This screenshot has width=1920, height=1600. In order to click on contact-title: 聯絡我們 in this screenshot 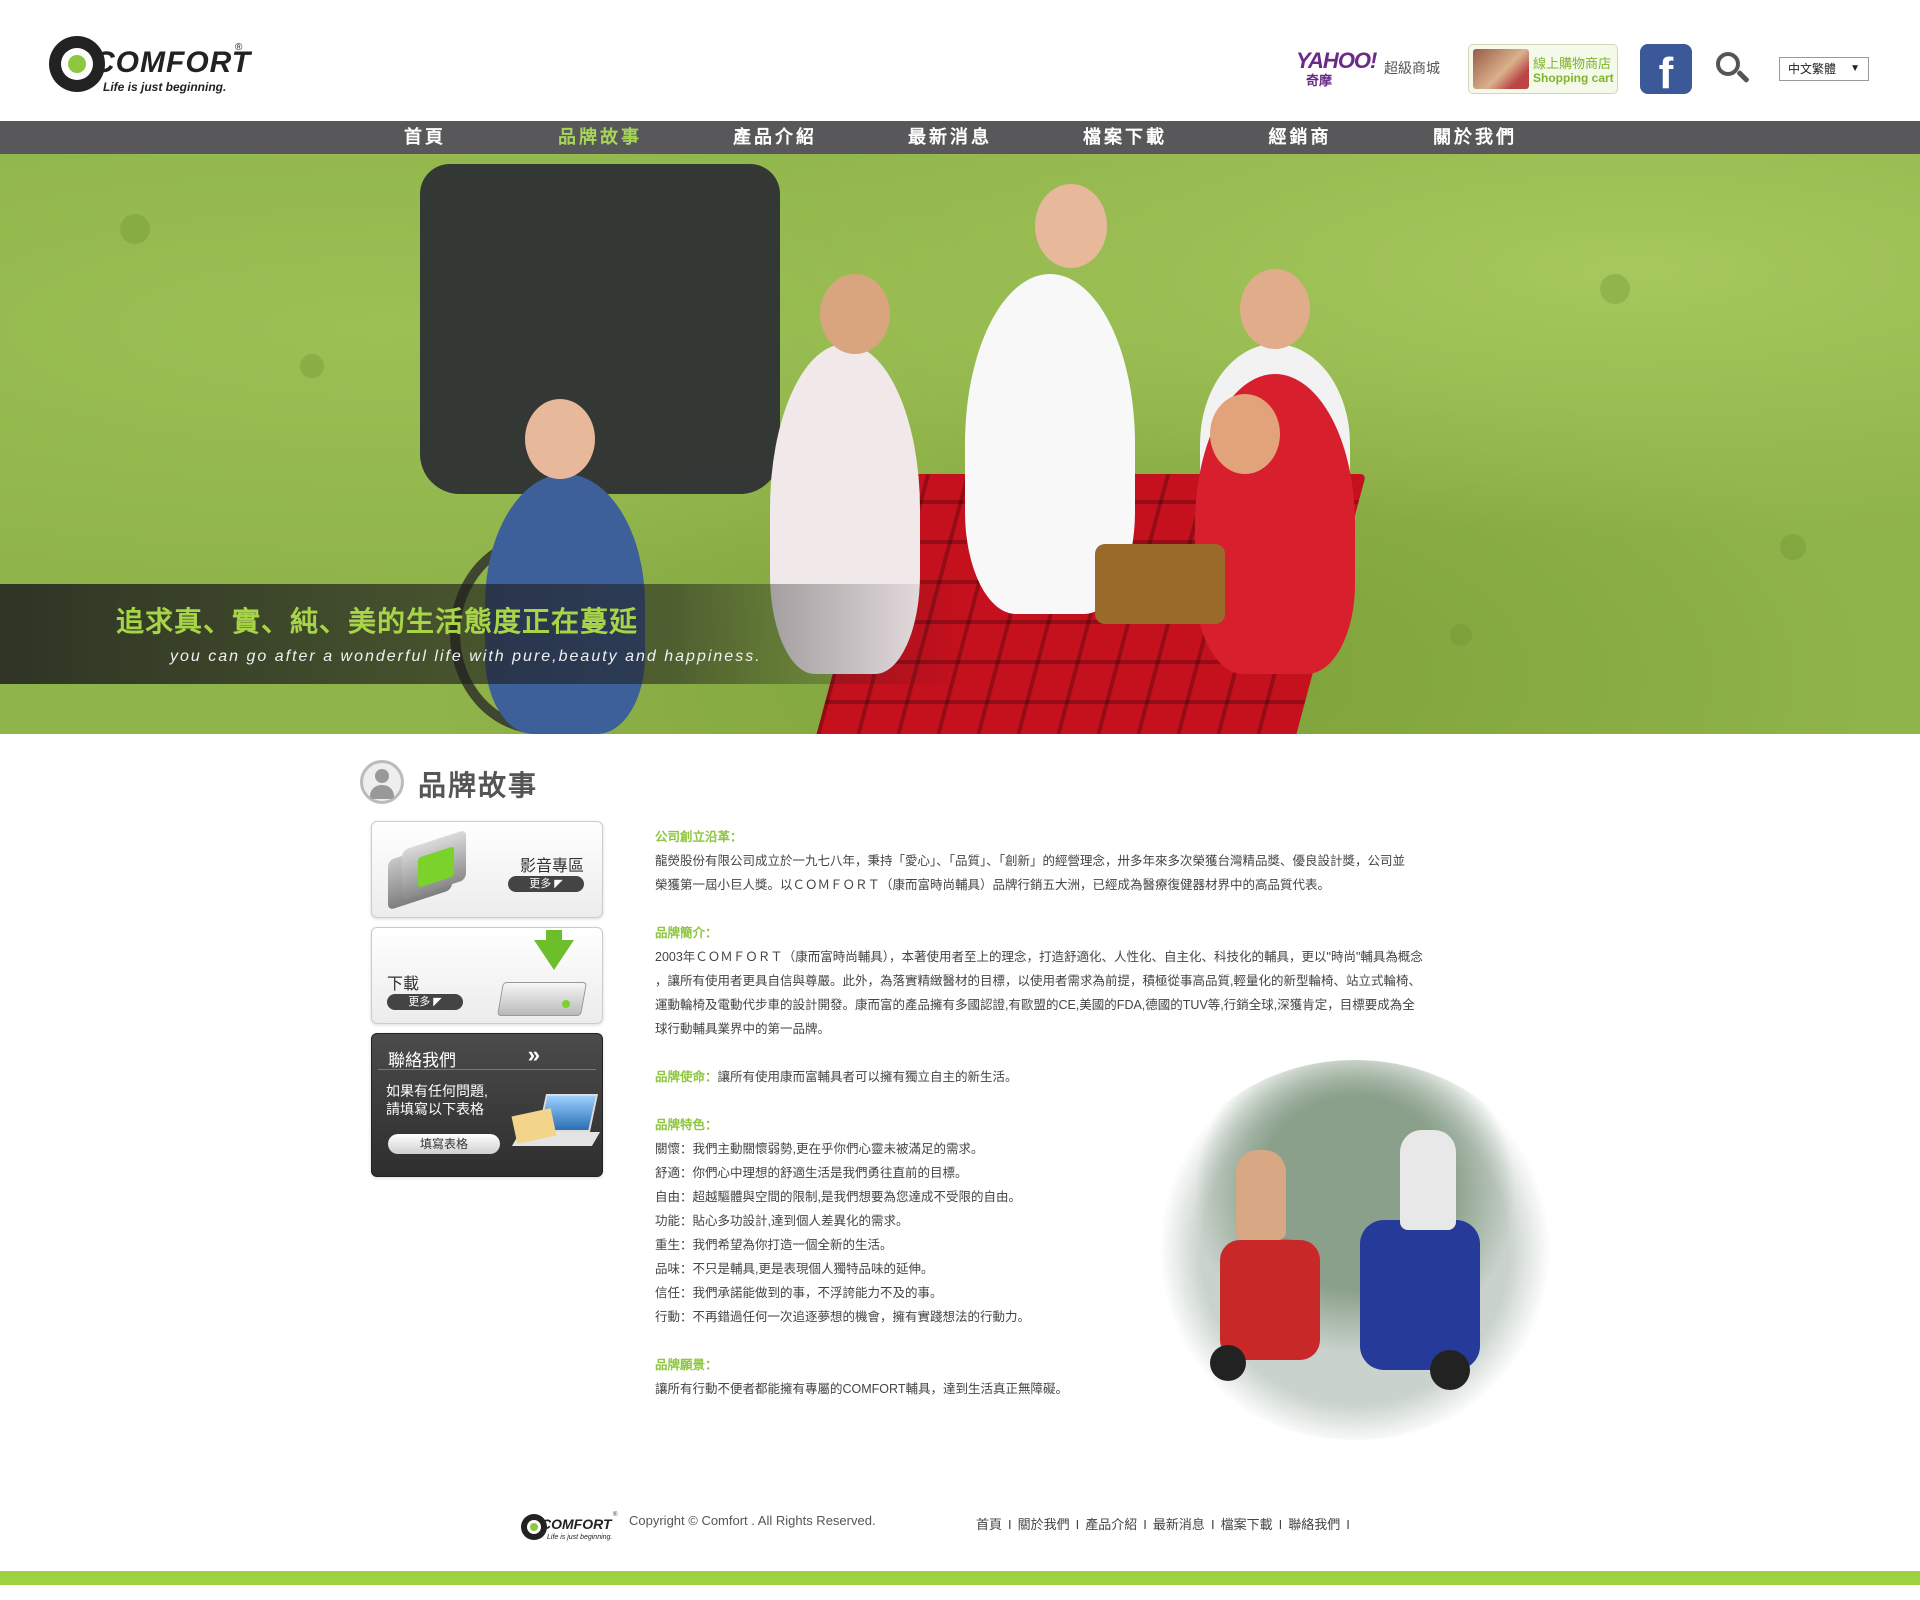, I will do `click(422, 1060)`.